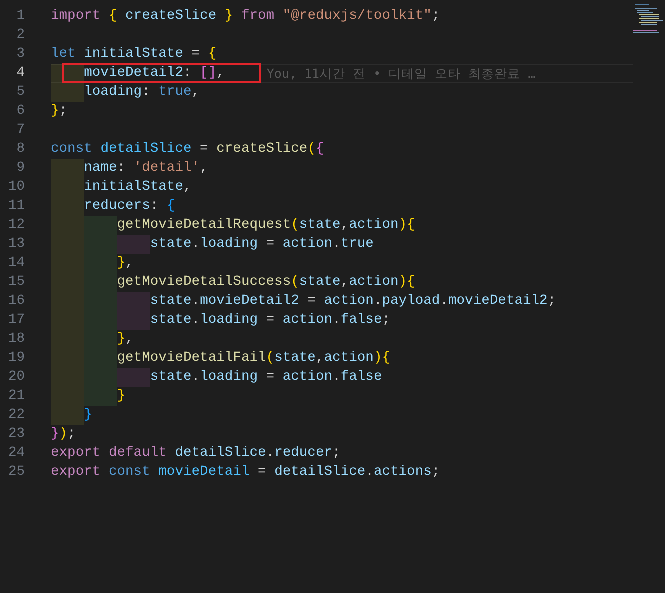 Image resolution: width=665 pixels, height=593 pixels. I want to click on code-line: };, so click(59, 112).